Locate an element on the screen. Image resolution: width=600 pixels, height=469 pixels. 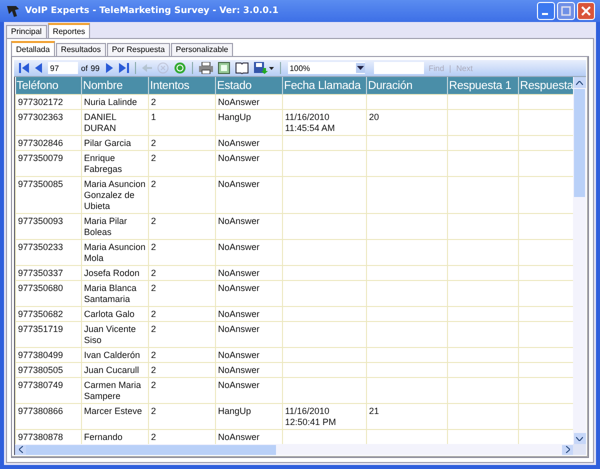
refresh-button is located at coordinates (179, 68).